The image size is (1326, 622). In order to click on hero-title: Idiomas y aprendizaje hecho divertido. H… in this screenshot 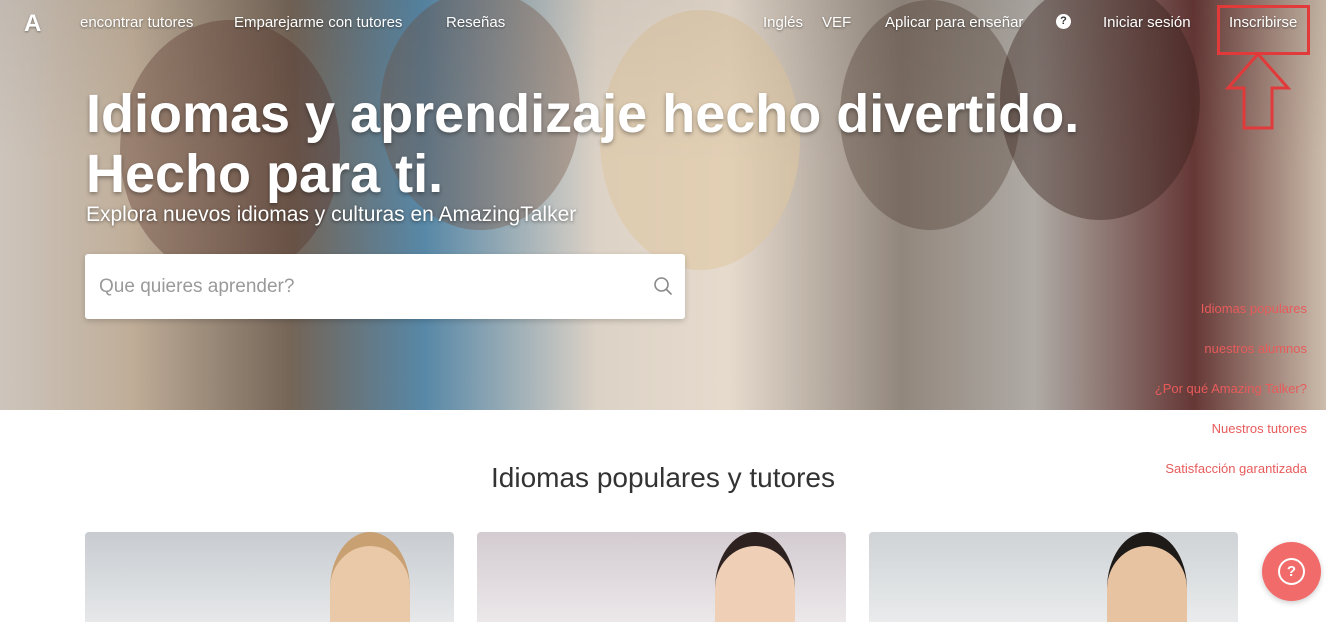, I will do `click(583, 144)`.